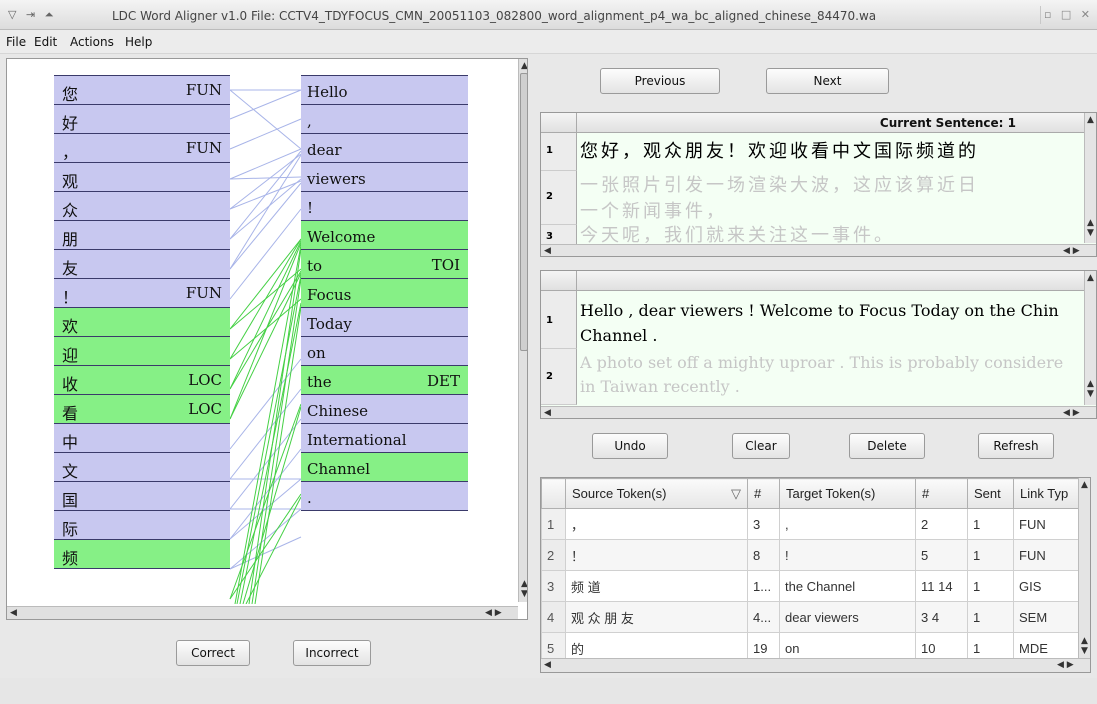  What do you see at coordinates (384, 177) in the screenshot?
I see `target-token: viewers` at bounding box center [384, 177].